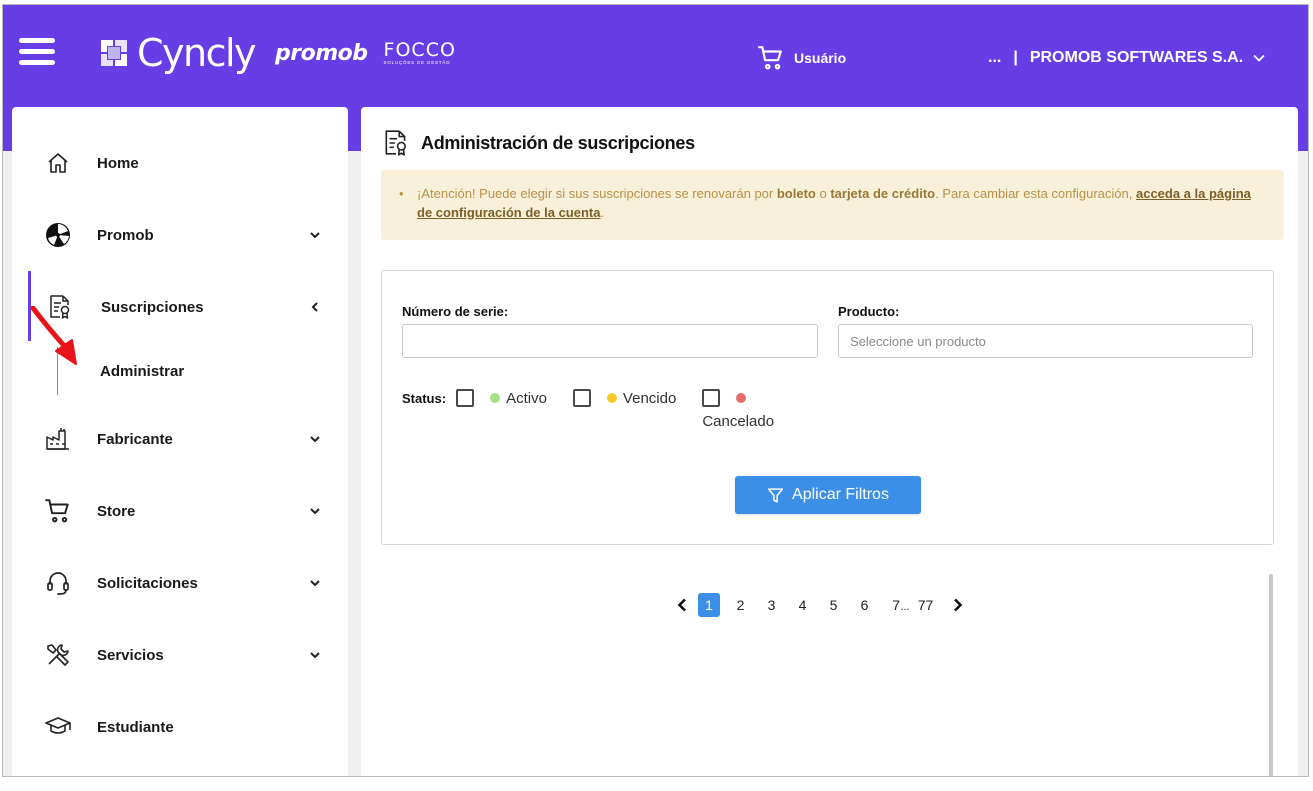 This screenshot has height=791, width=1313. I want to click on status-option-label: Activo, so click(526, 398).